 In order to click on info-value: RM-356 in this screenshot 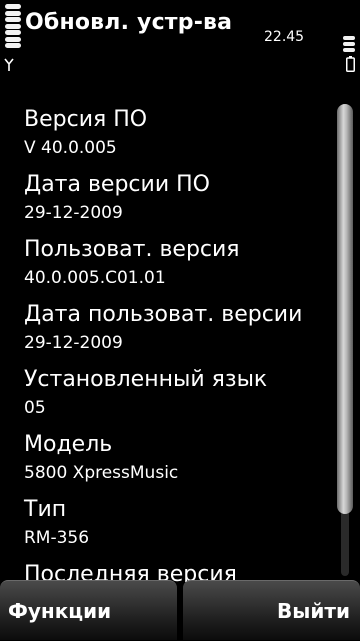, I will do `click(57, 538)`.